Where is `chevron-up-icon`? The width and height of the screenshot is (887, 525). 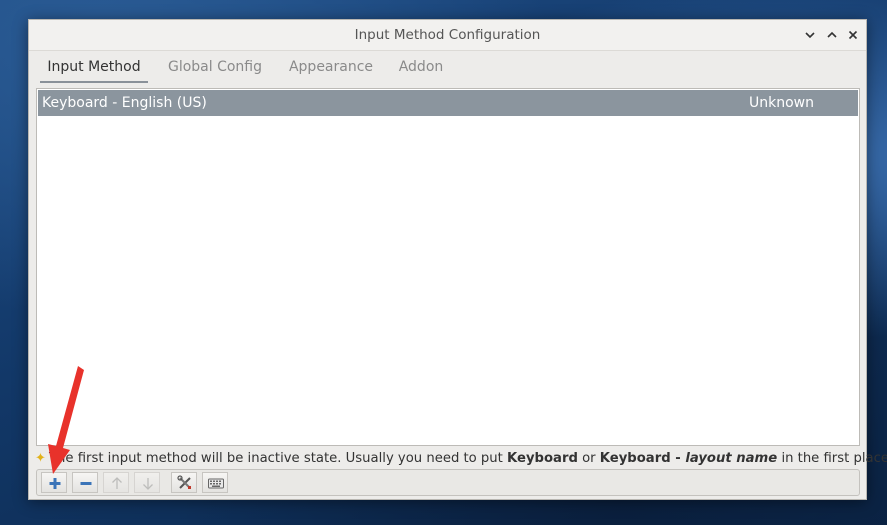
chevron-up-icon is located at coordinates (832, 34).